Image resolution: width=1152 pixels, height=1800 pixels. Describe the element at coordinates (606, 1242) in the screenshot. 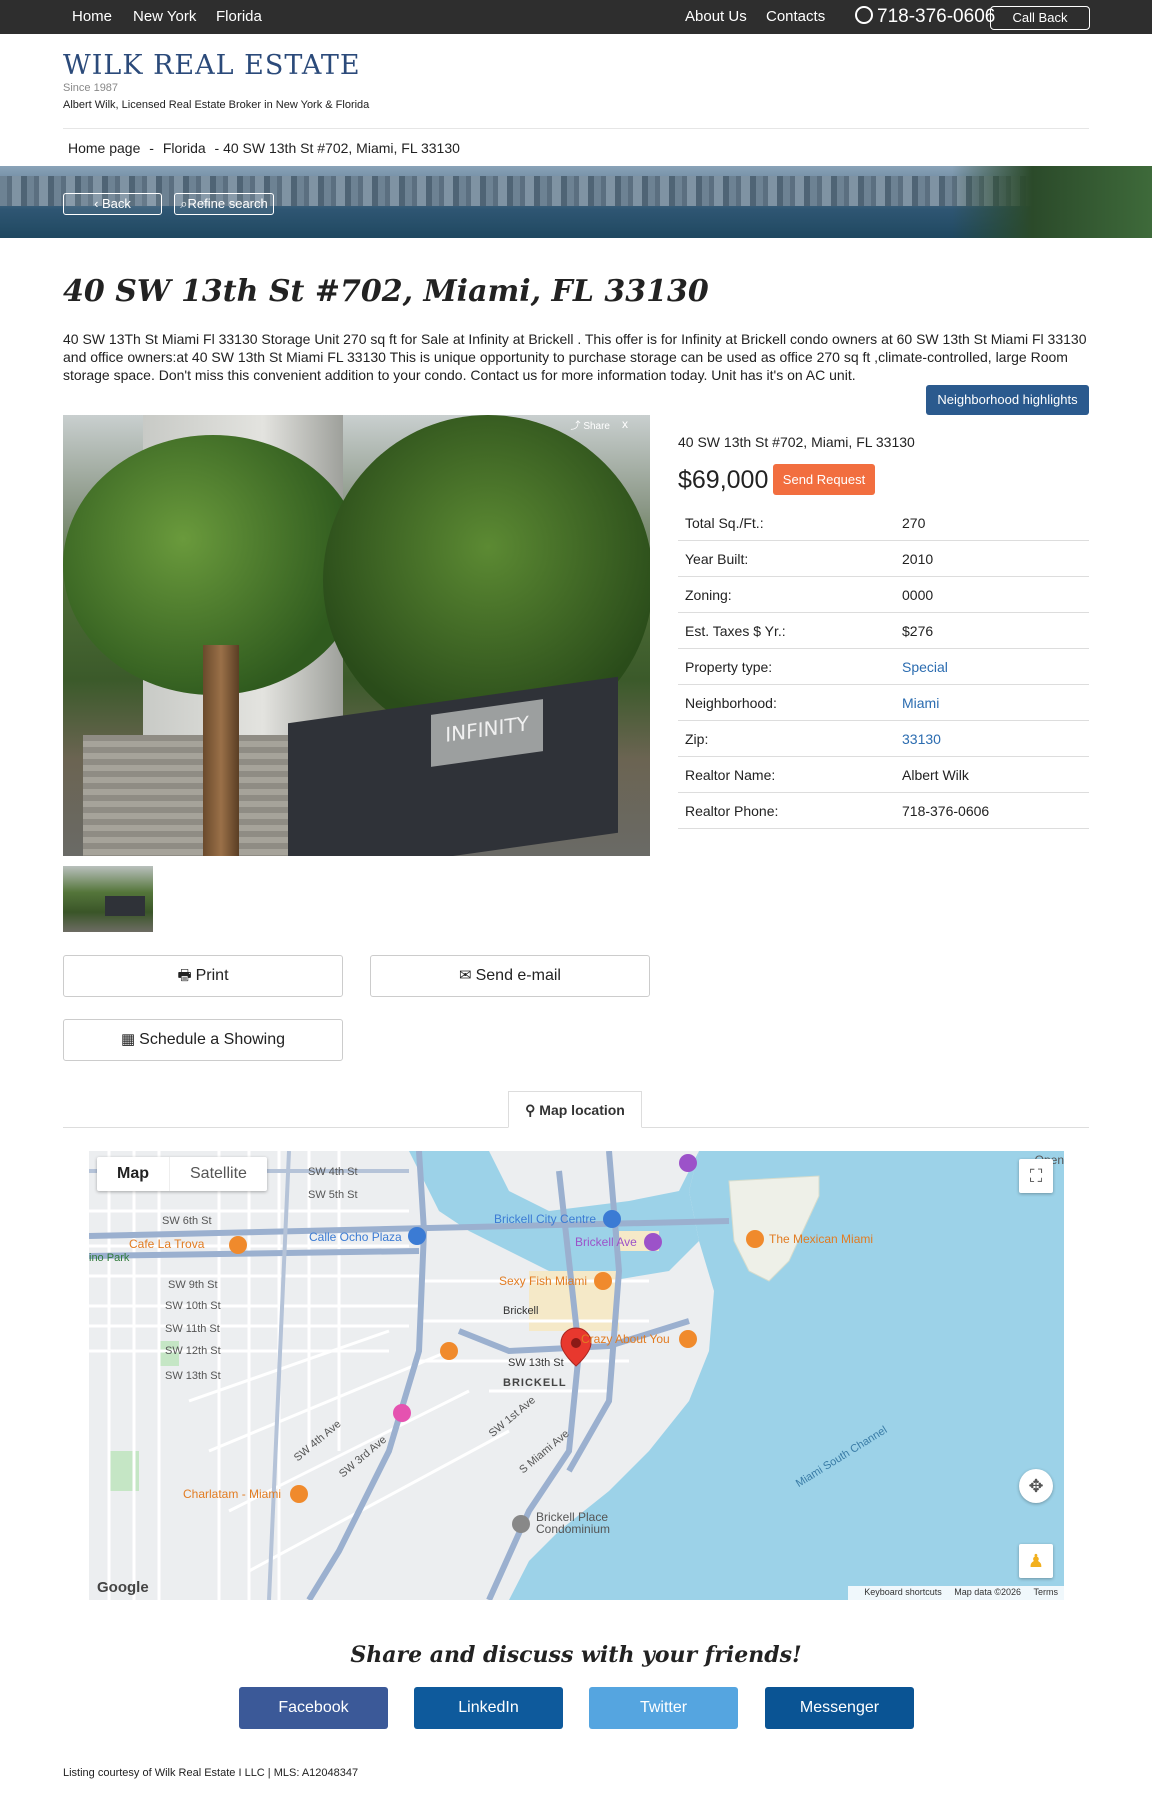

I see `poi-brickell-ave: Brickell Ave` at that location.